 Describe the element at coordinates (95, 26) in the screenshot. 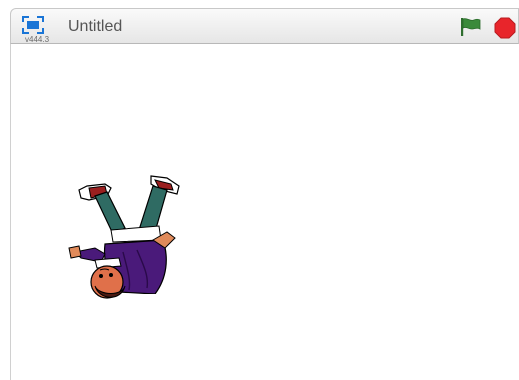

I see `project-title: Untitled` at that location.